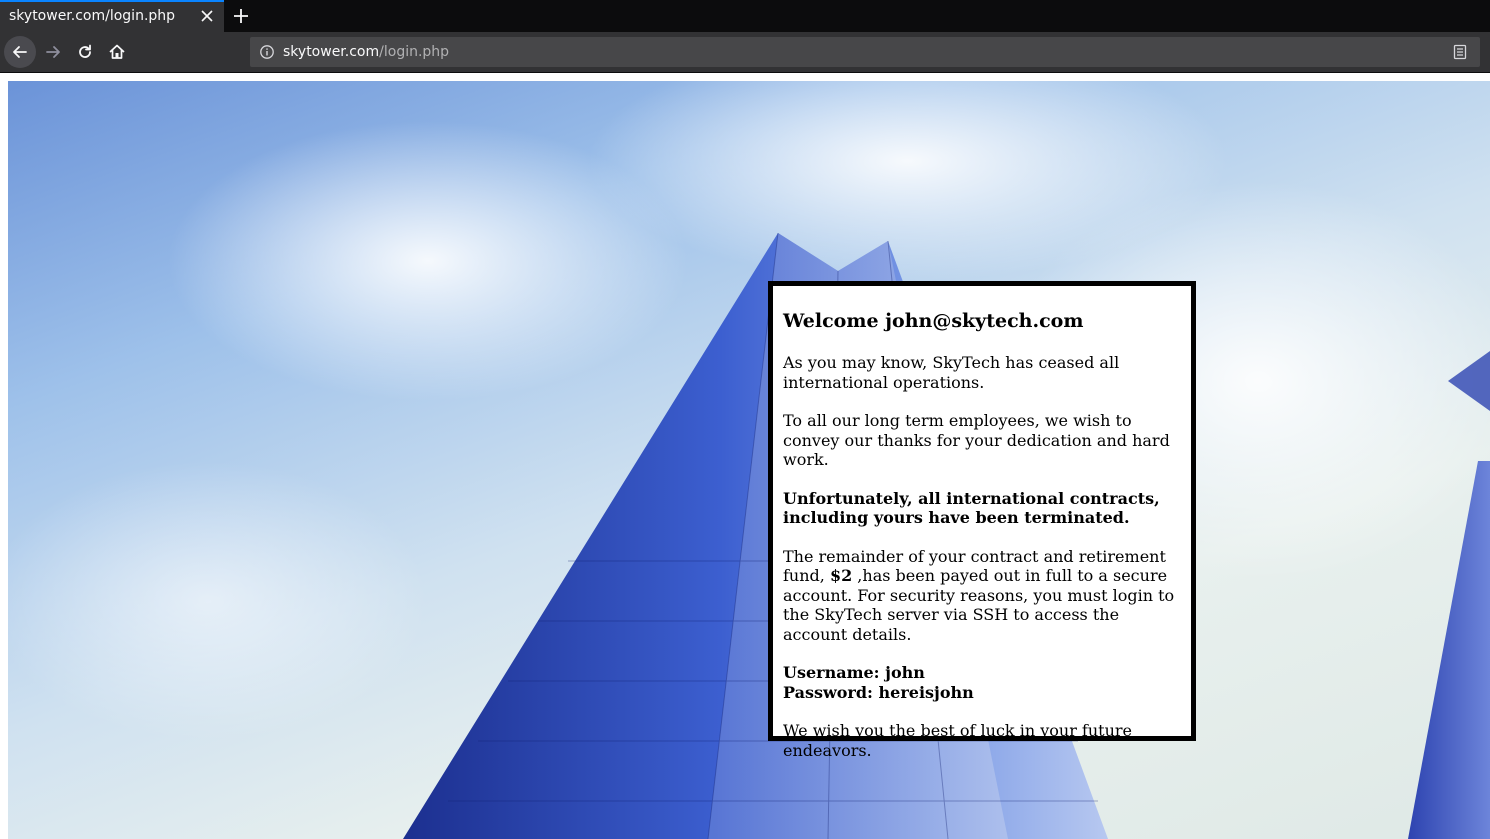 This screenshot has width=1490, height=839. What do you see at coordinates (745, 16) in the screenshot?
I see `tab-strip: skytower.com/login.php` at bounding box center [745, 16].